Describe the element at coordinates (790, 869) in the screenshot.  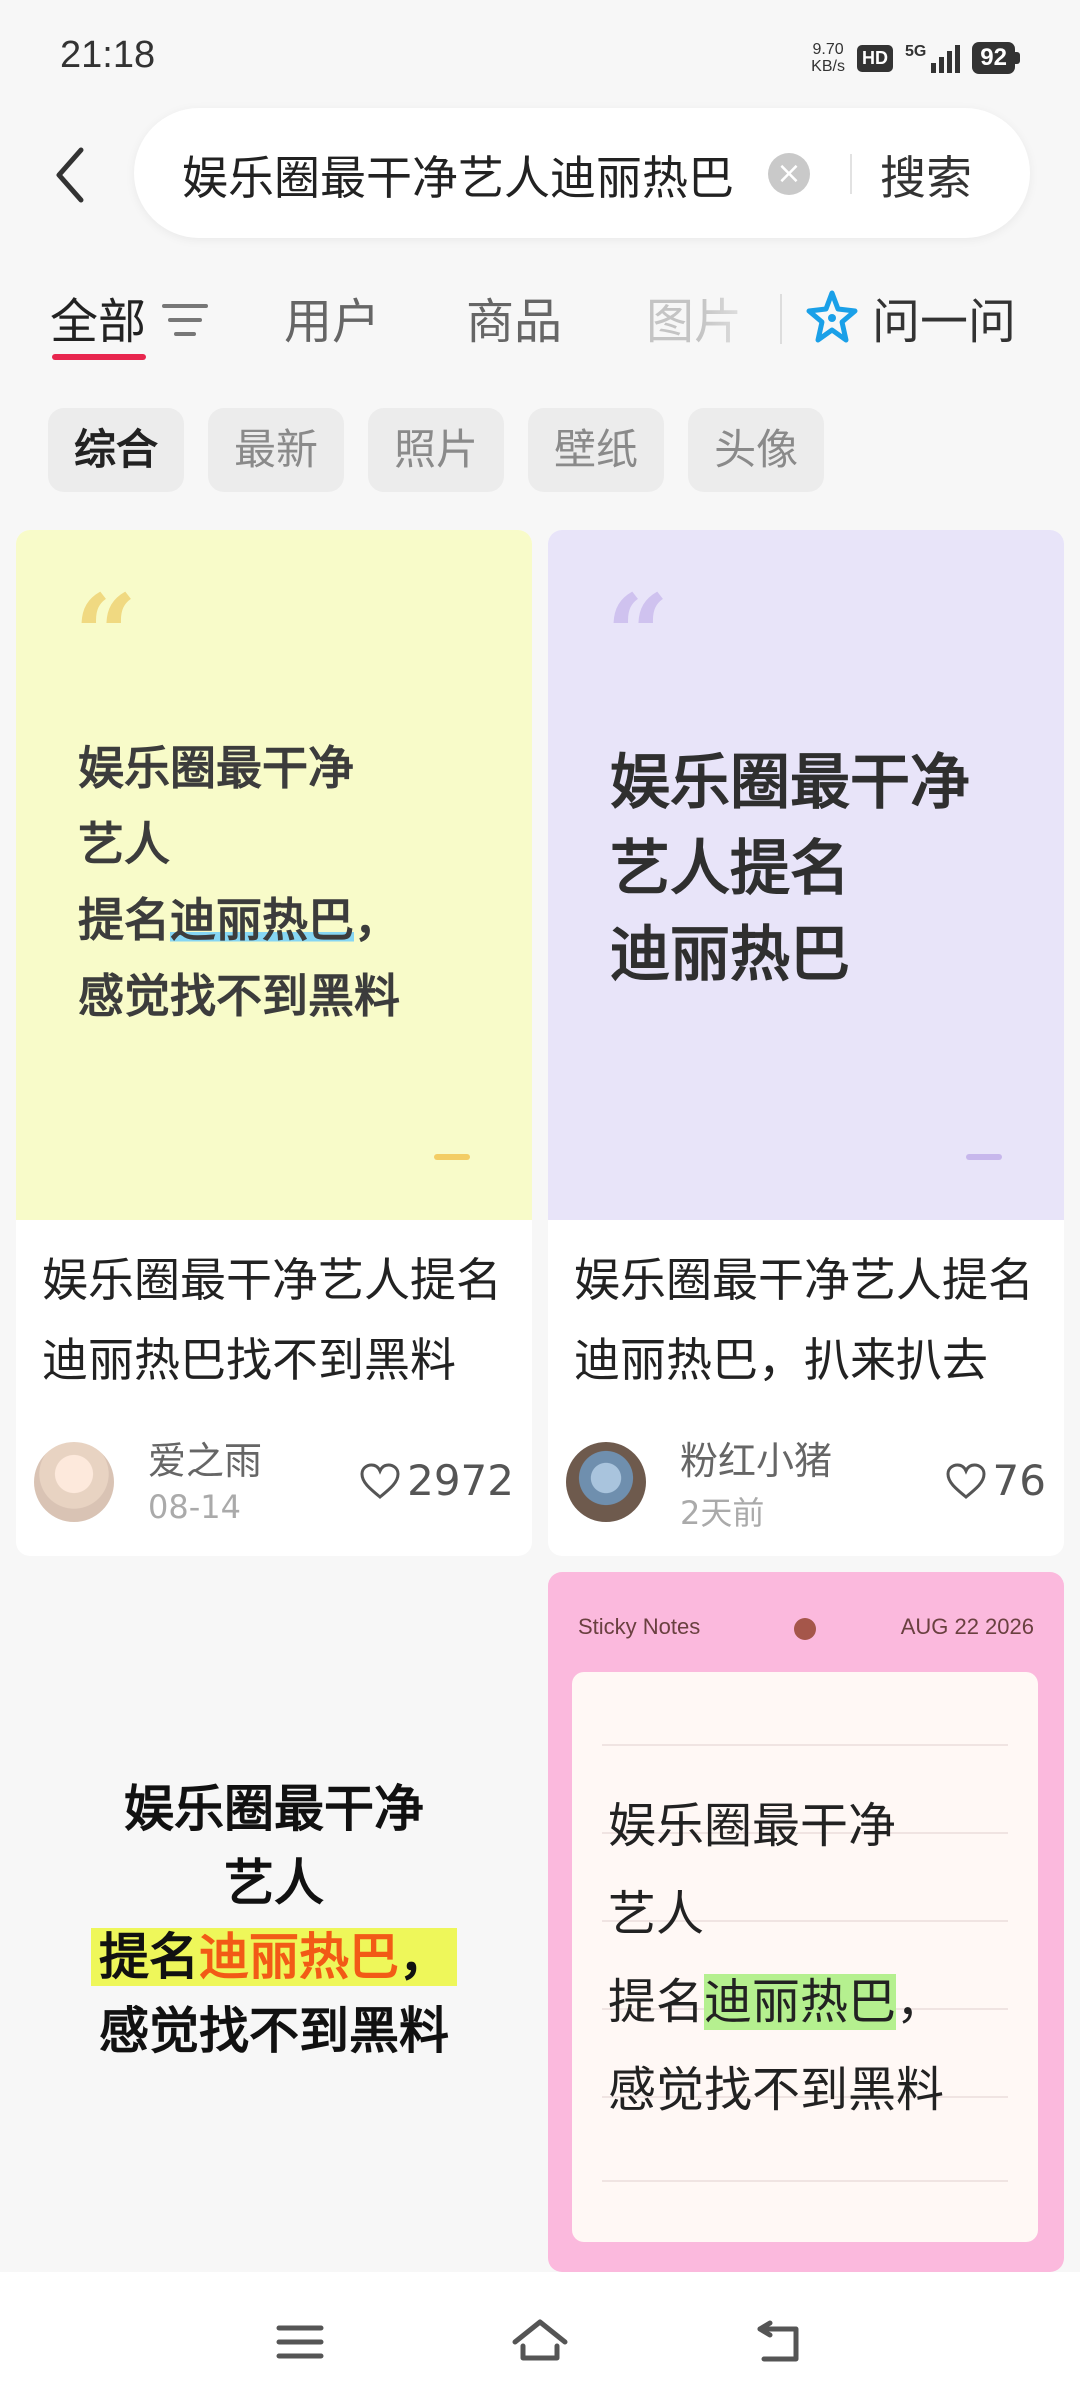
I see `card-image-text: 娱乐圈最干净 艺人提名 迪丽热巴` at that location.